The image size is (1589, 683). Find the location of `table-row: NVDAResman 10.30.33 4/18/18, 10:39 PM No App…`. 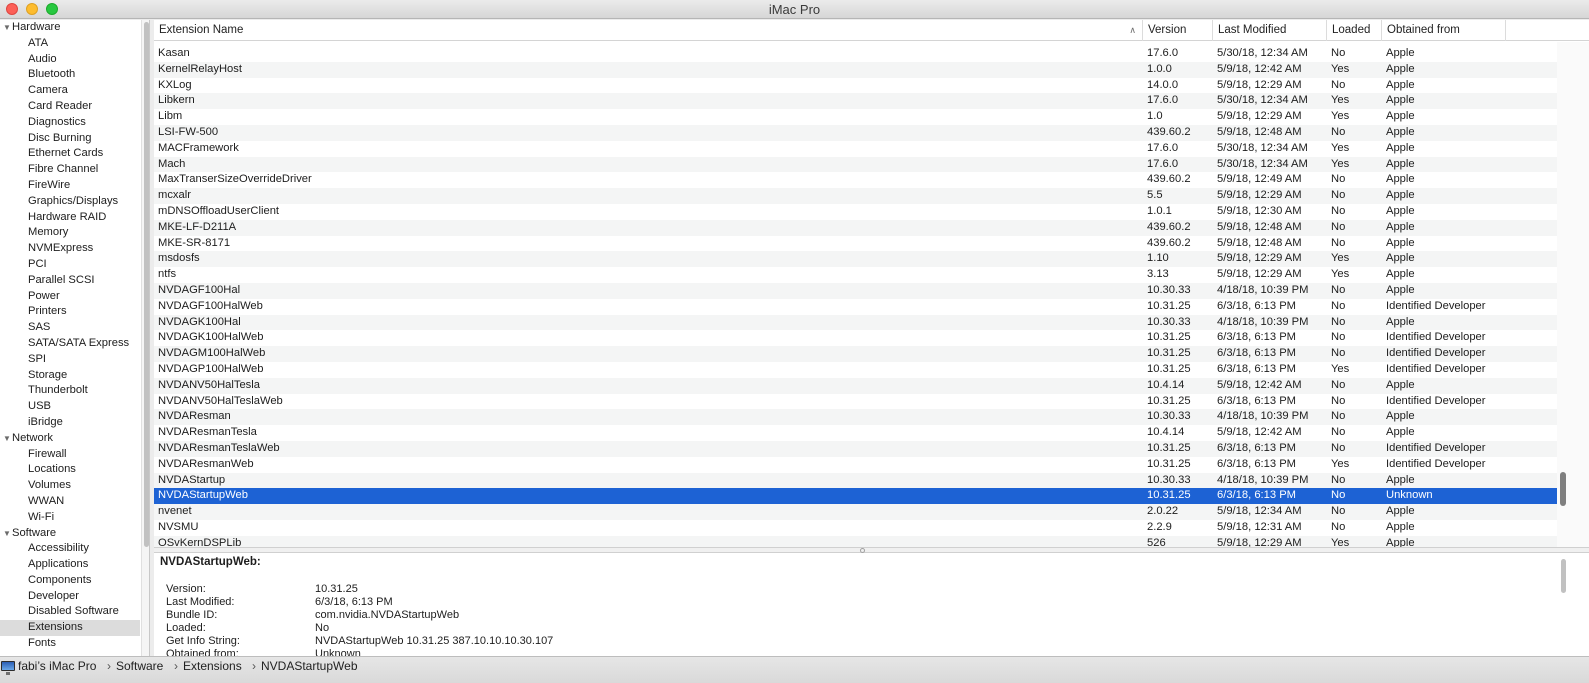

table-row: NVDAResman 10.30.33 4/18/18, 10:39 PM No App… is located at coordinates (855, 417).